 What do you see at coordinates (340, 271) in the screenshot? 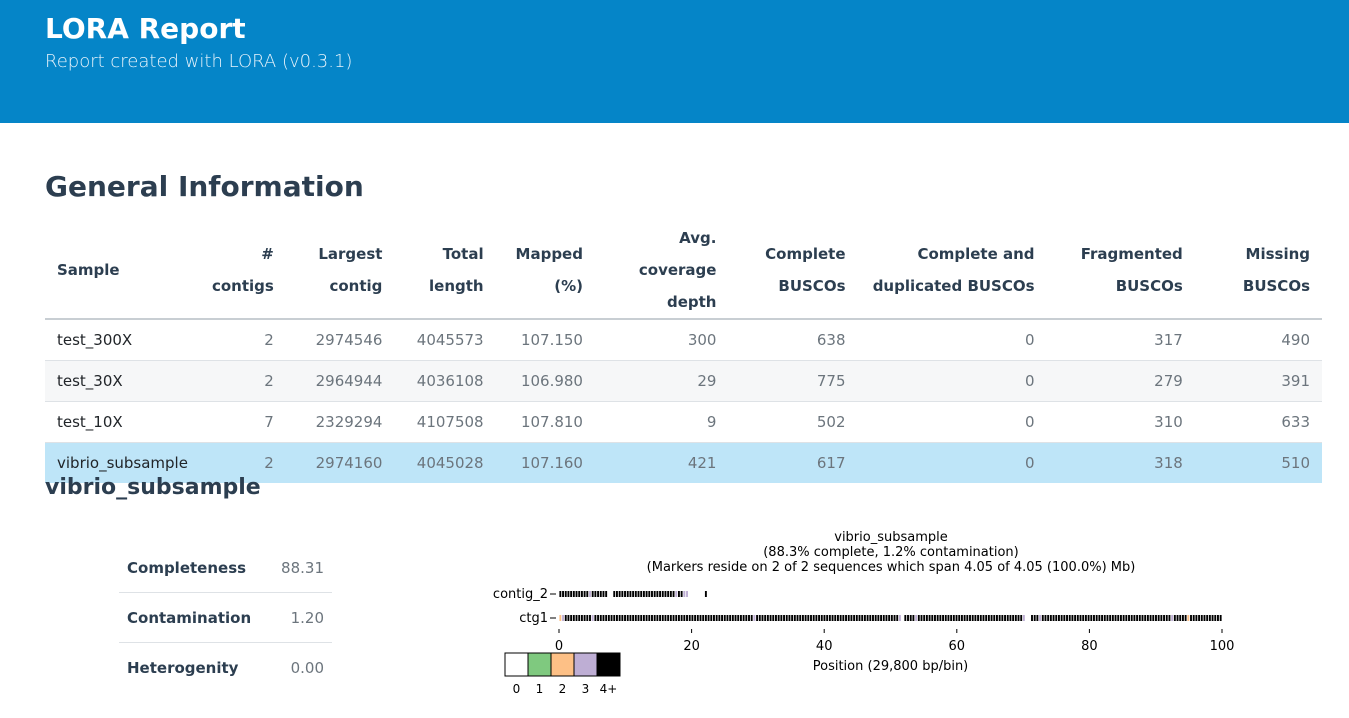
I see `column-header: Largest contig` at bounding box center [340, 271].